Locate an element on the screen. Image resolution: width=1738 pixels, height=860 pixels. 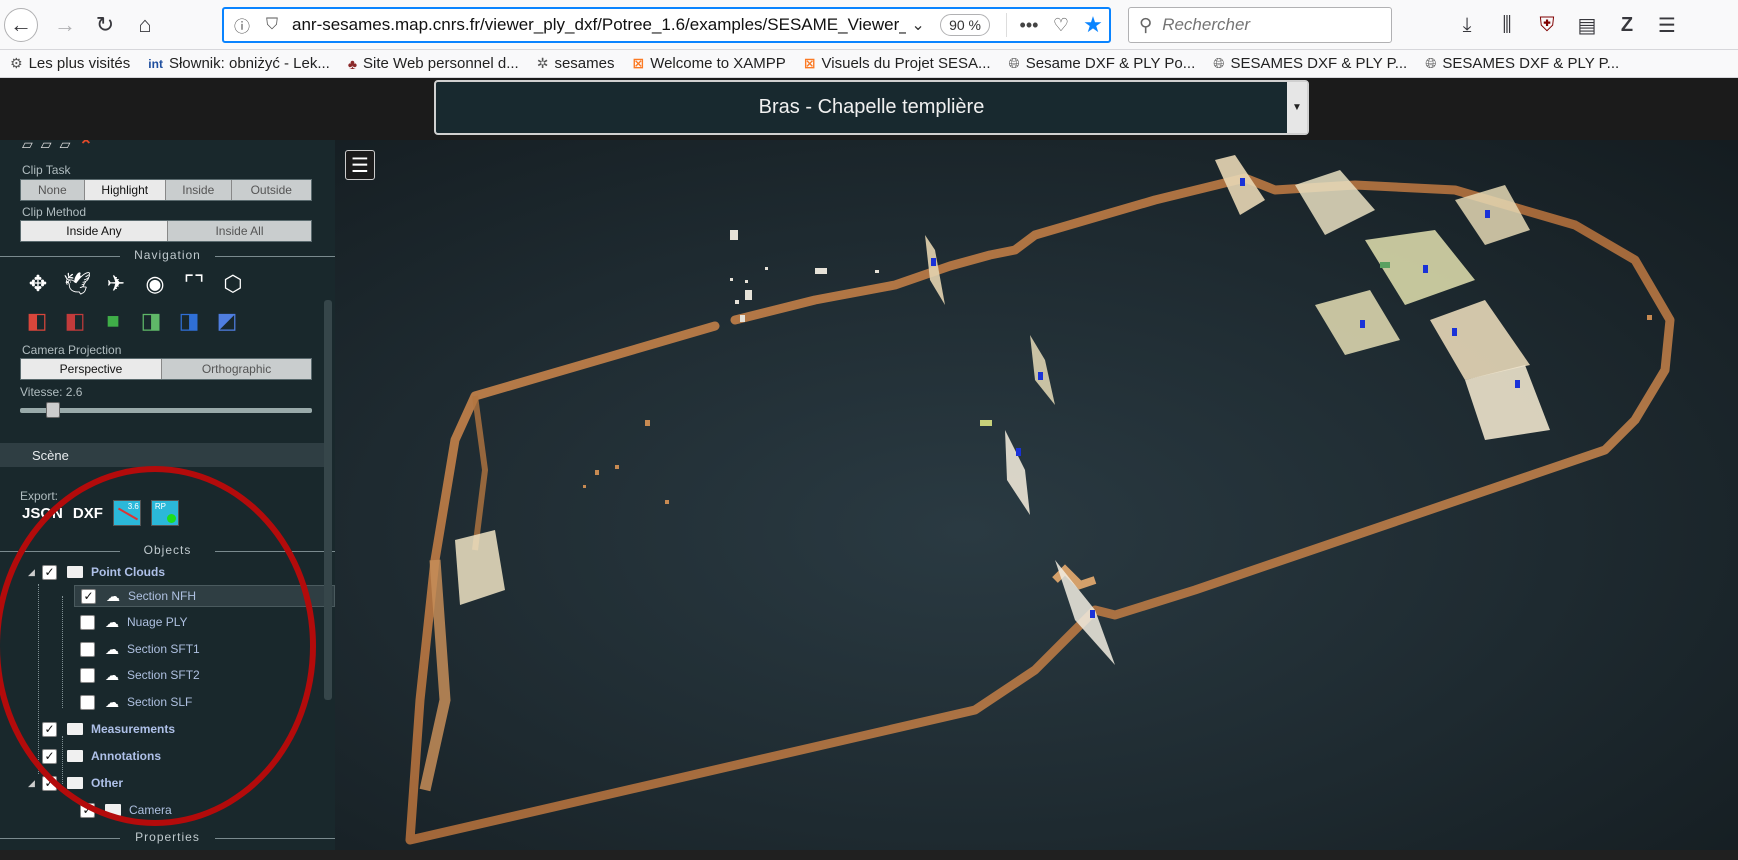
home-button: ⌂ is located at coordinates (145, 25).